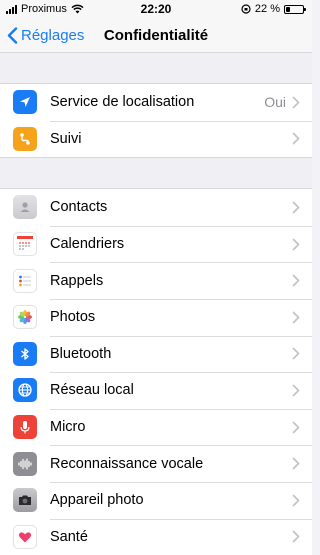 The height and width of the screenshot is (555, 320). I want to click on row-microphone: Micro, so click(156, 427).